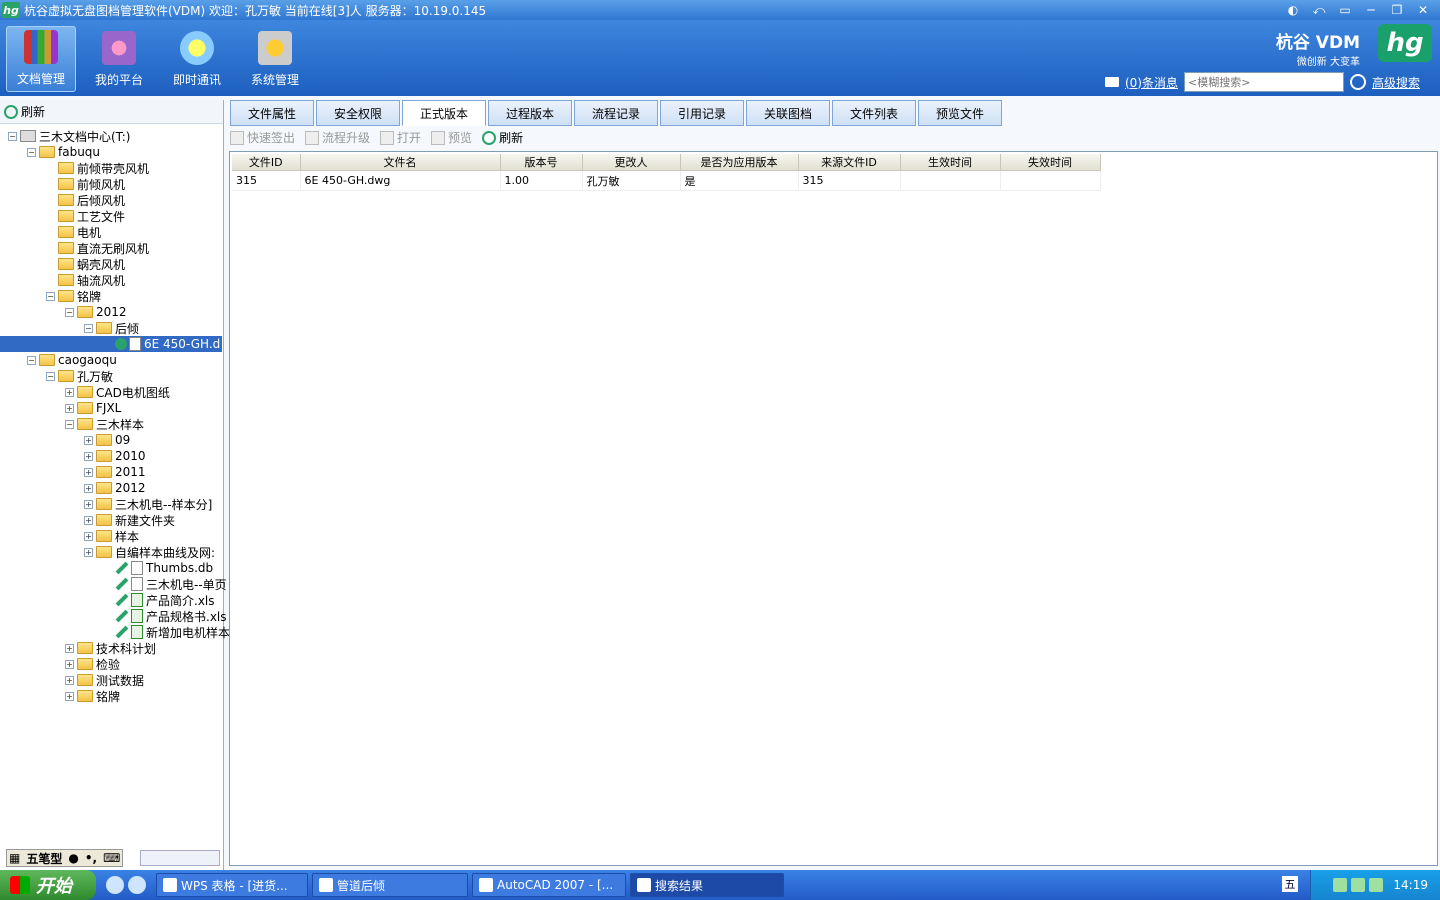  What do you see at coordinates (337, 137) in the screenshot?
I see `toolbar-button: 流程升级` at bounding box center [337, 137].